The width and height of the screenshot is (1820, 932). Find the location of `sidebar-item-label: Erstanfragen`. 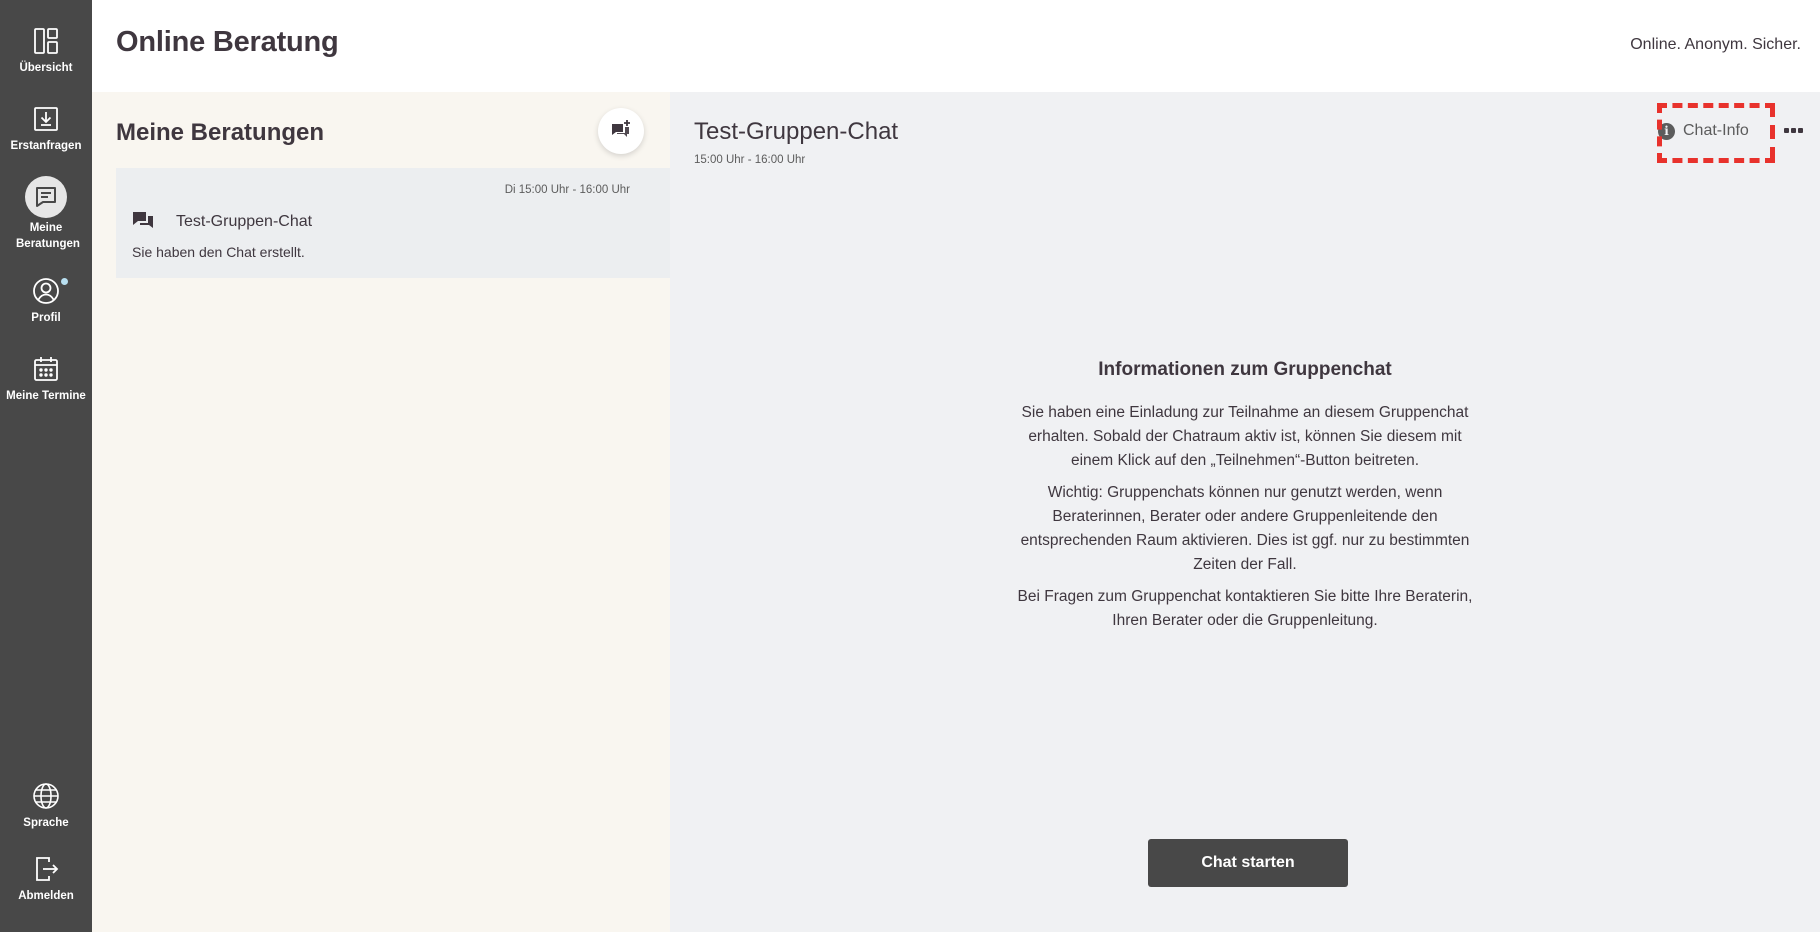

sidebar-item-label: Erstanfragen is located at coordinates (46, 146).